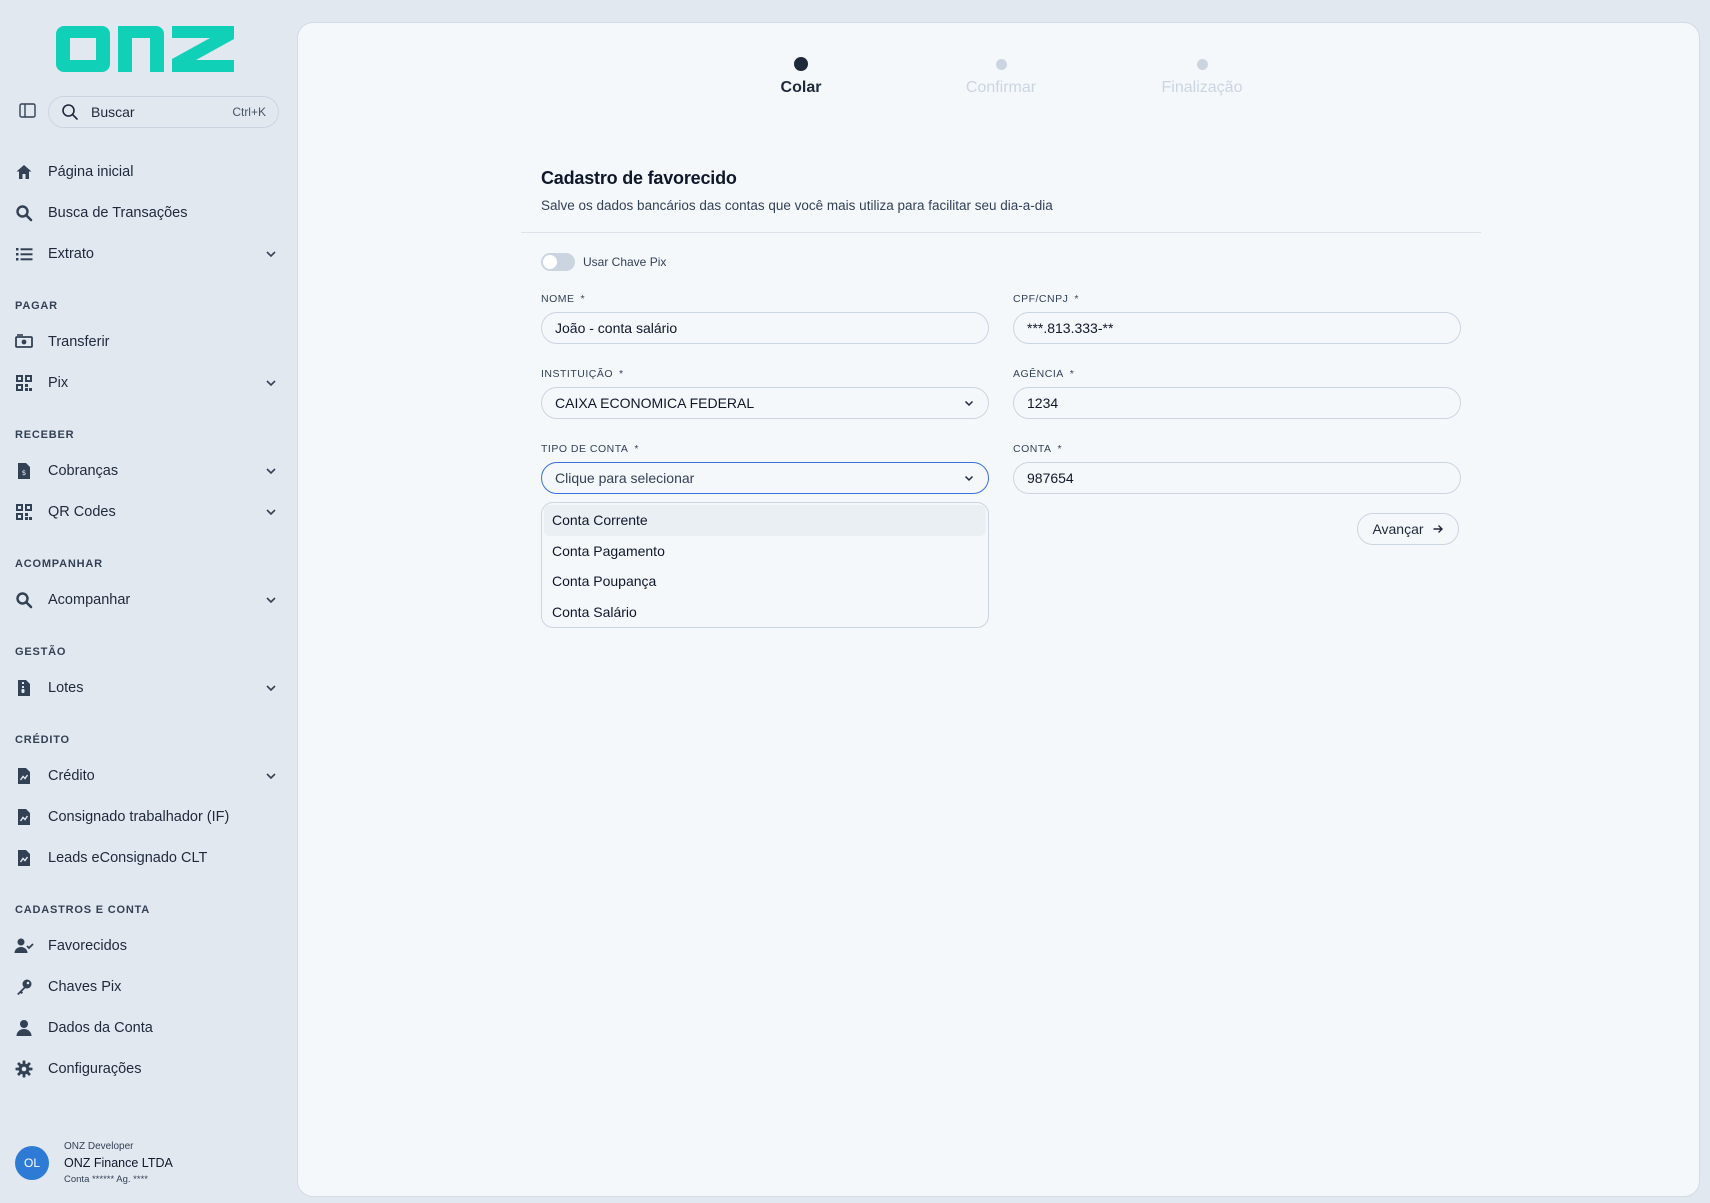  Describe the element at coordinates (24, 1028) in the screenshot. I see `user-icon` at that location.